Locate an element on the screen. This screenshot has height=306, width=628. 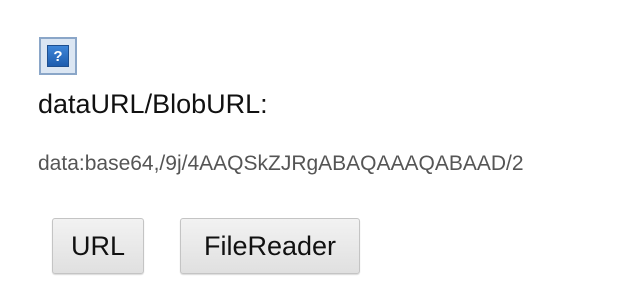
data-url-label: dataURL/BlobURL: is located at coordinates (153, 104).